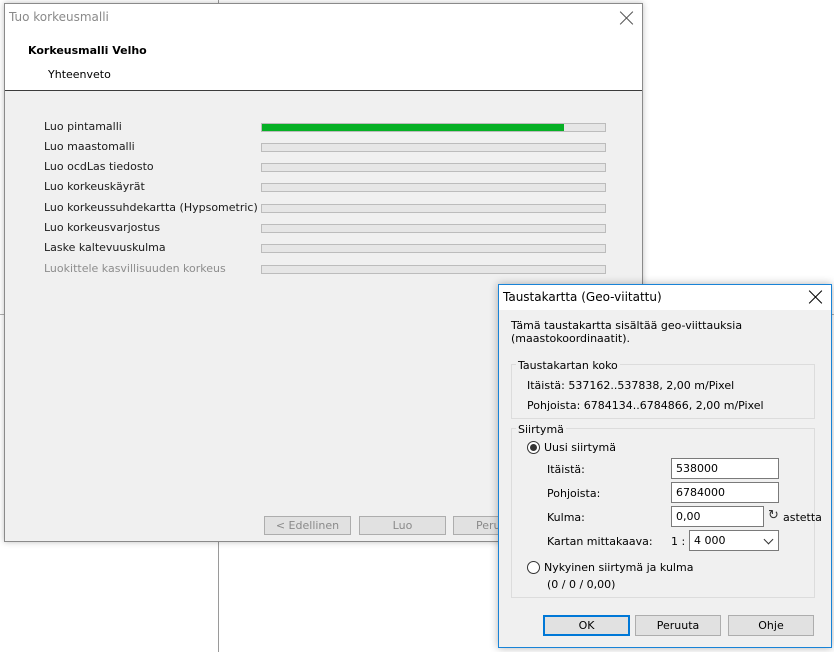 Image resolution: width=834 pixels, height=652 pixels. What do you see at coordinates (566, 517) in the screenshot?
I see `angle-label: Kulma:` at bounding box center [566, 517].